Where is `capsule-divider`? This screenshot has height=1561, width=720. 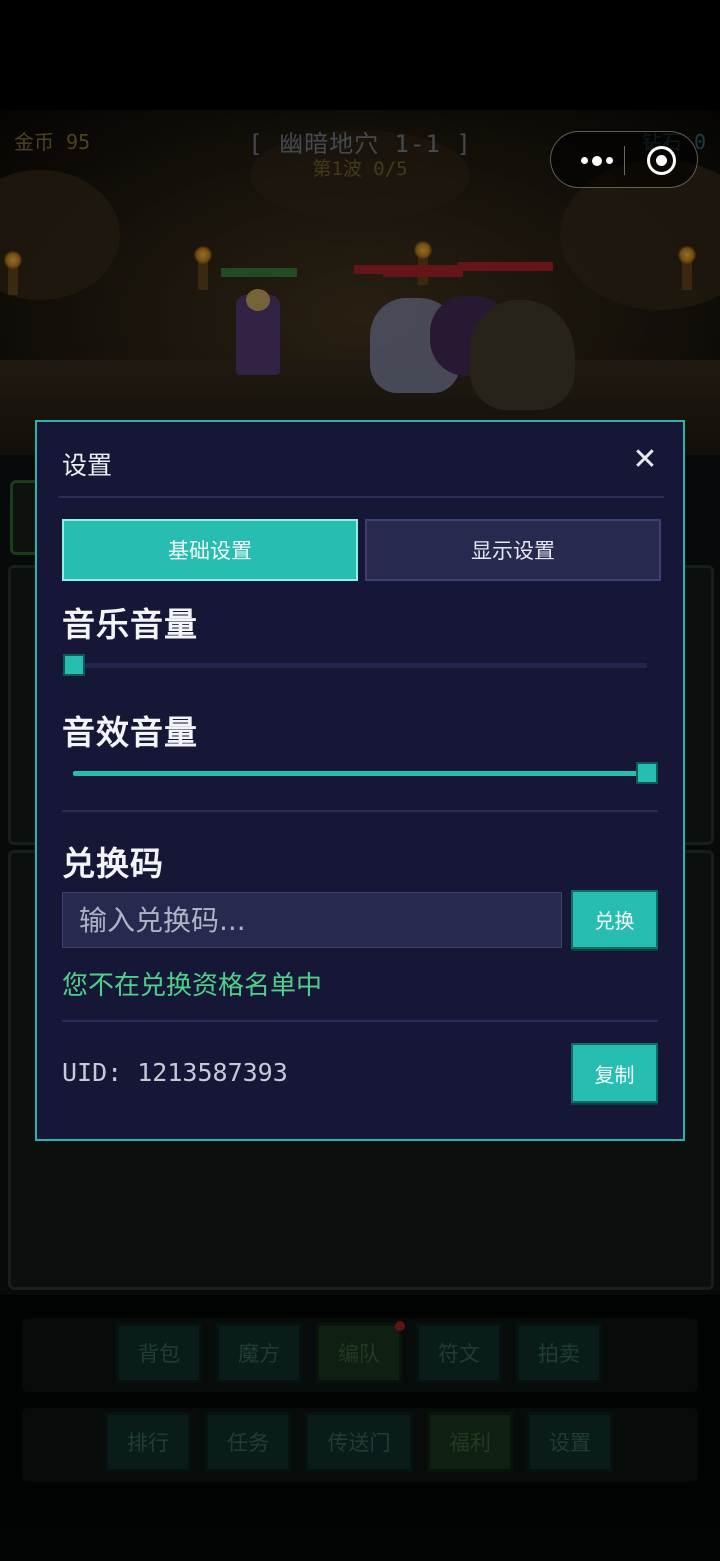
capsule-divider is located at coordinates (624, 160).